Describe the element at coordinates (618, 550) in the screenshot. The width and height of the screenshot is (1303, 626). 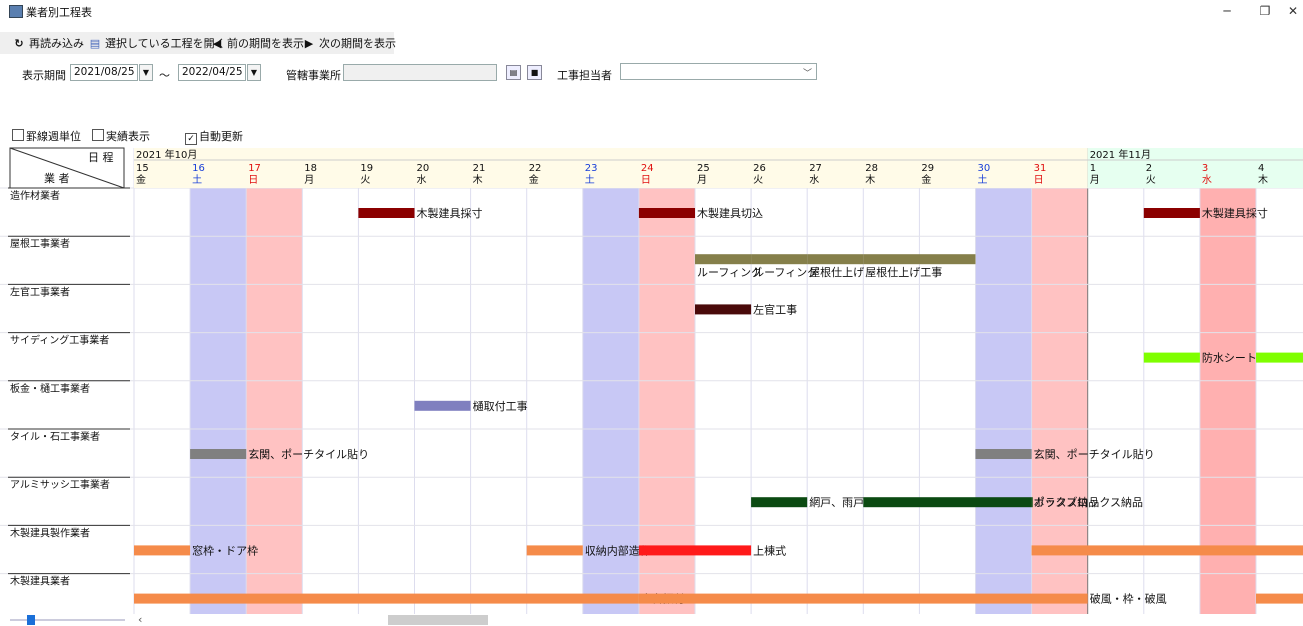
I see `task-label: 収納内部造作` at that location.